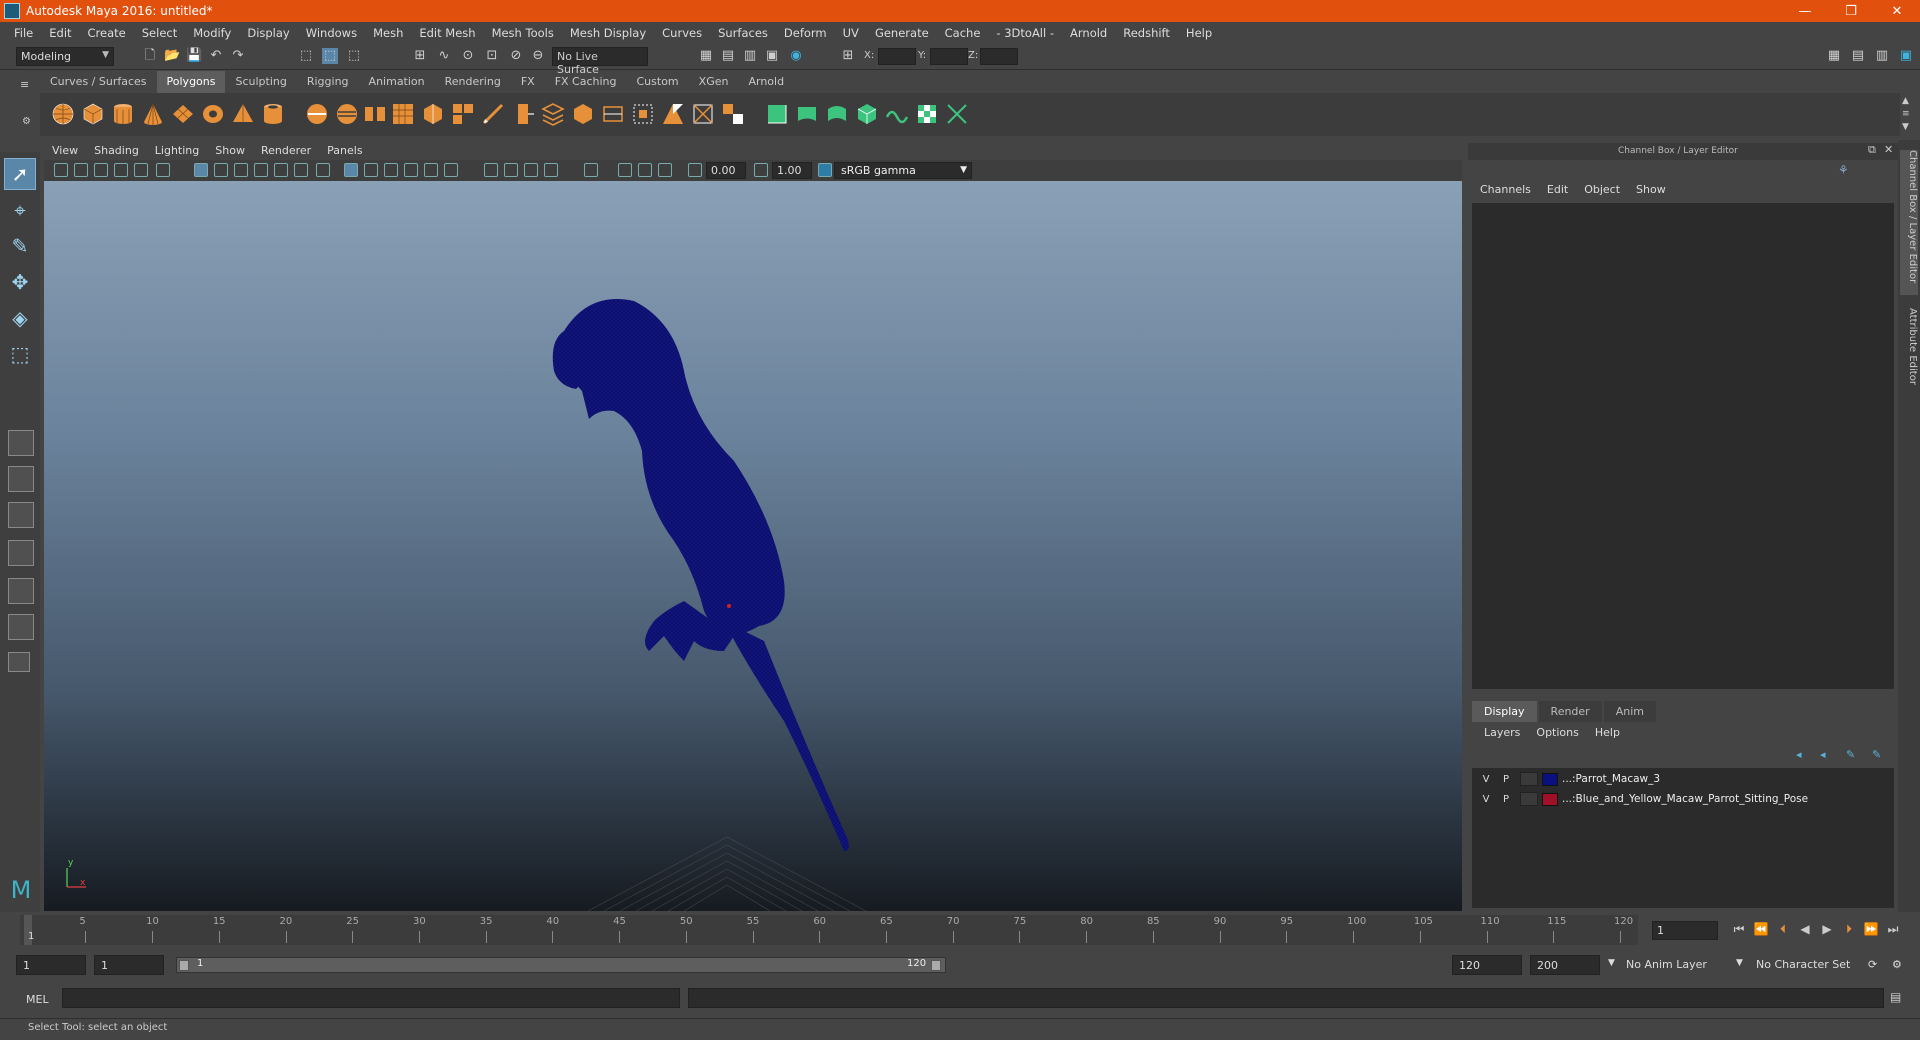  What do you see at coordinates (807, 114) in the screenshot?
I see `cylindrical-map-icon` at bounding box center [807, 114].